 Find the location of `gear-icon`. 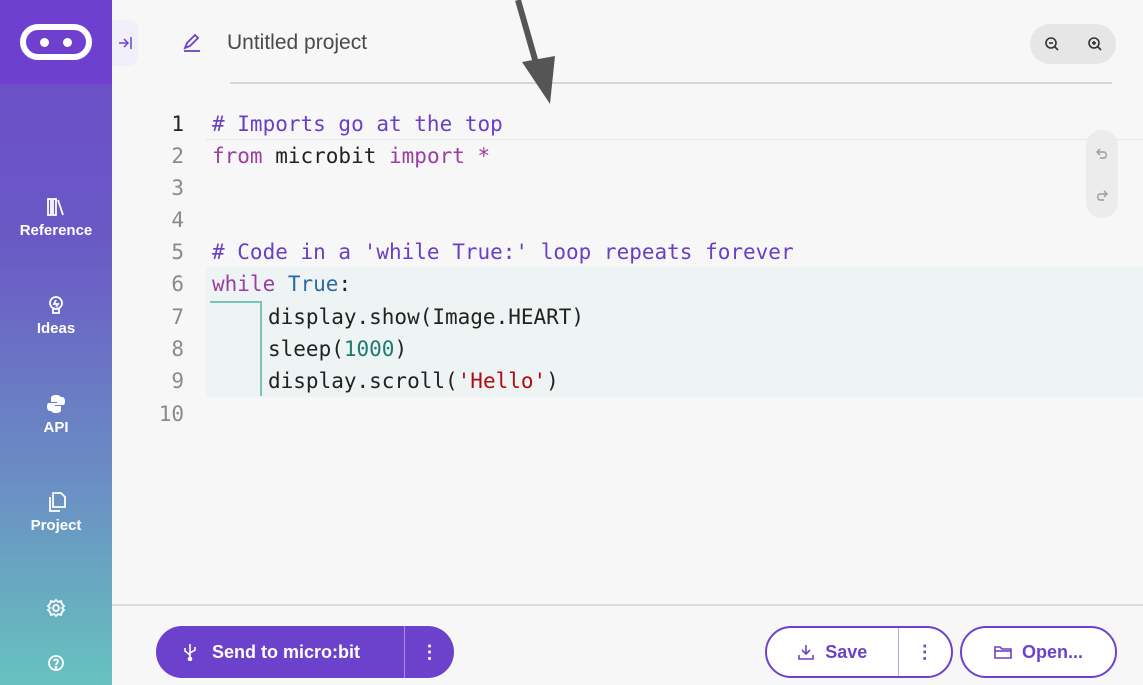

gear-icon is located at coordinates (56, 610).